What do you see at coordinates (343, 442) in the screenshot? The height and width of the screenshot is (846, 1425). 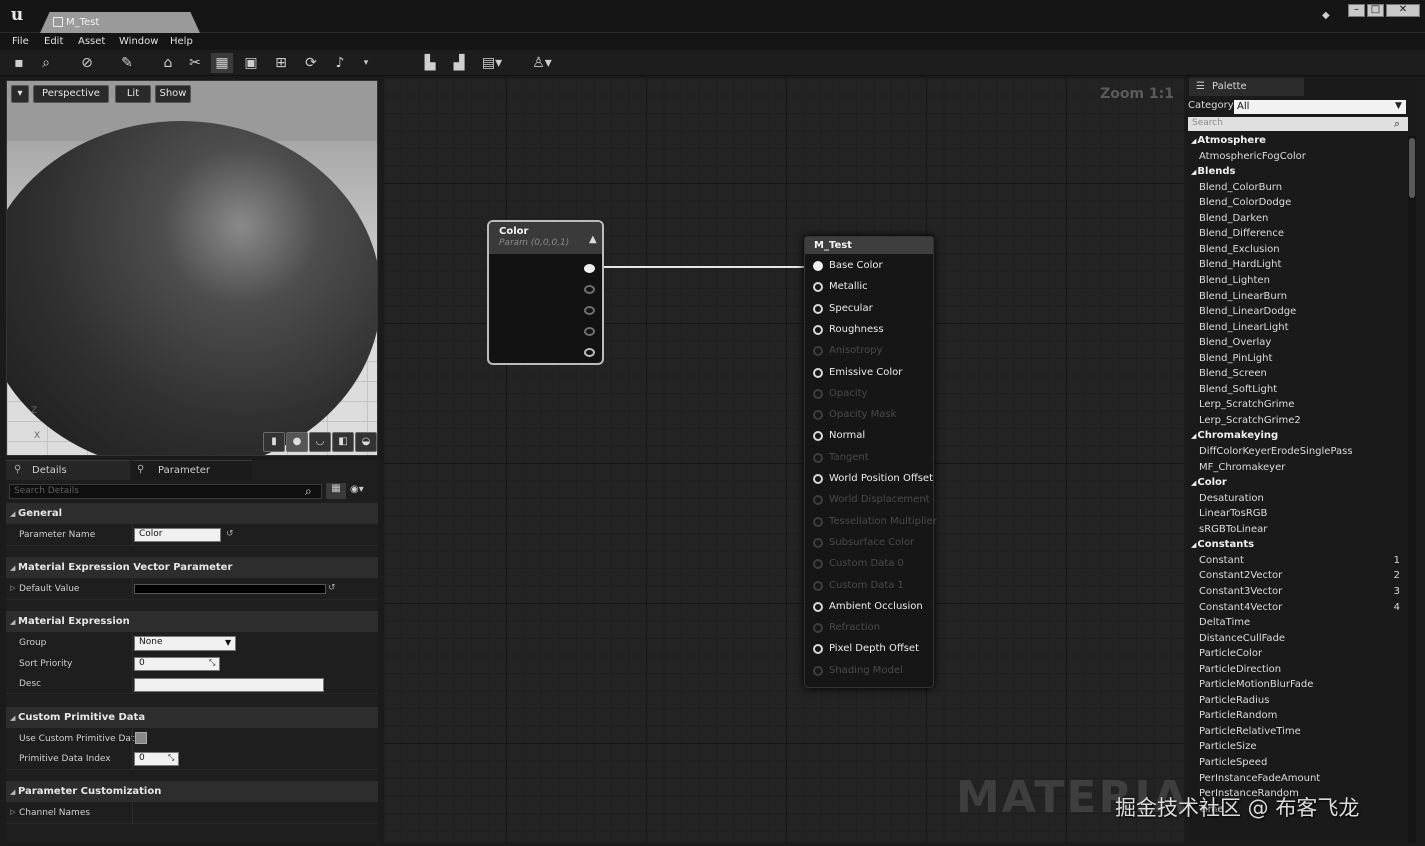 I see `cube-icon: ◧` at bounding box center [343, 442].